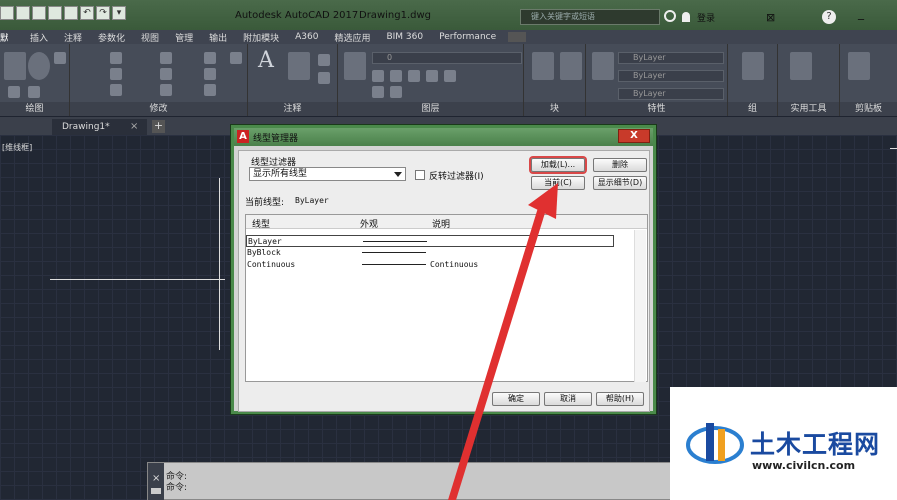 The width and height of the screenshot is (897, 500). What do you see at coordinates (266, 60) in the screenshot?
I see `text-icon: A` at bounding box center [266, 60].